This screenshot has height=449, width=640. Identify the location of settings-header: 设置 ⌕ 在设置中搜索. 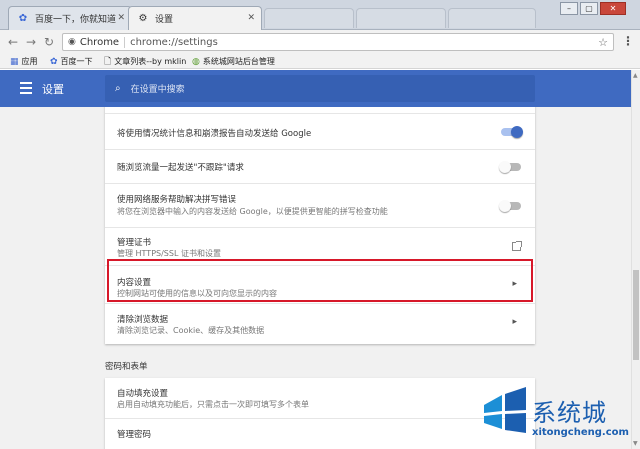
(315, 88).